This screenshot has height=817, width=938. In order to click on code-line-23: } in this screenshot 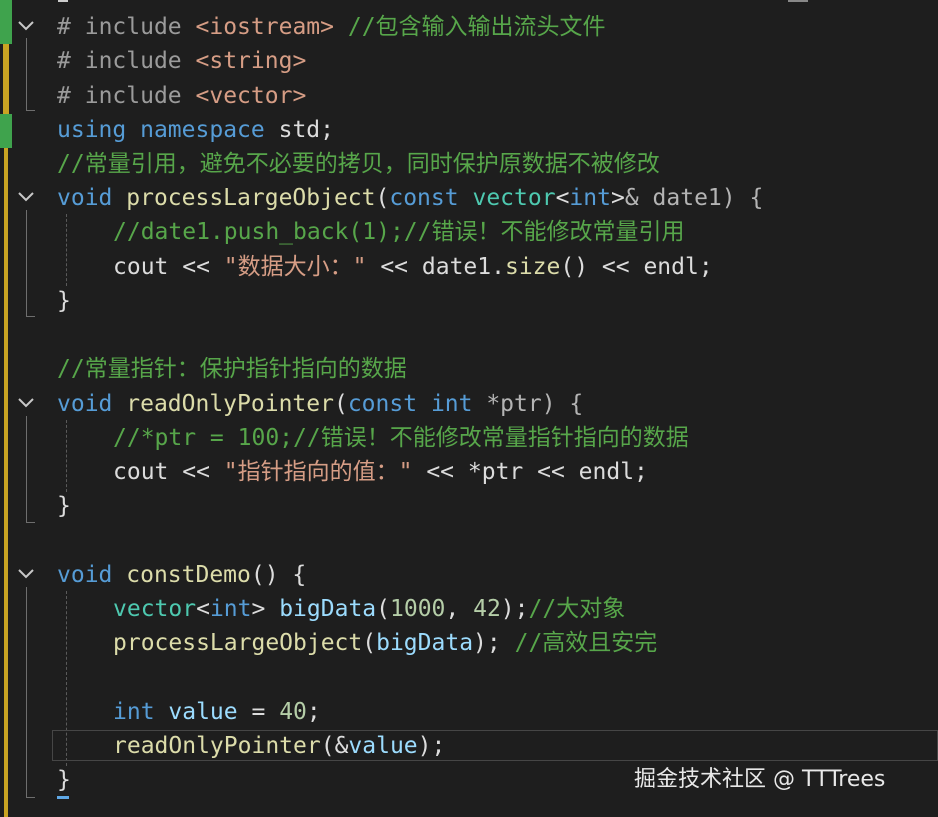, I will do `click(64, 780)`.